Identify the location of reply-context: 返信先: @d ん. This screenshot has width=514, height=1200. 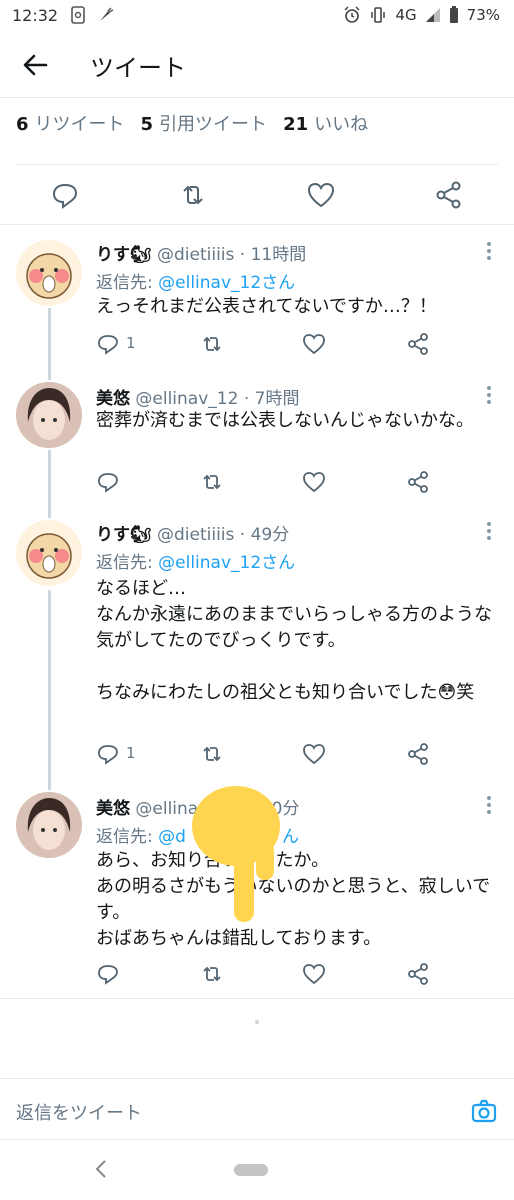
(197, 837).